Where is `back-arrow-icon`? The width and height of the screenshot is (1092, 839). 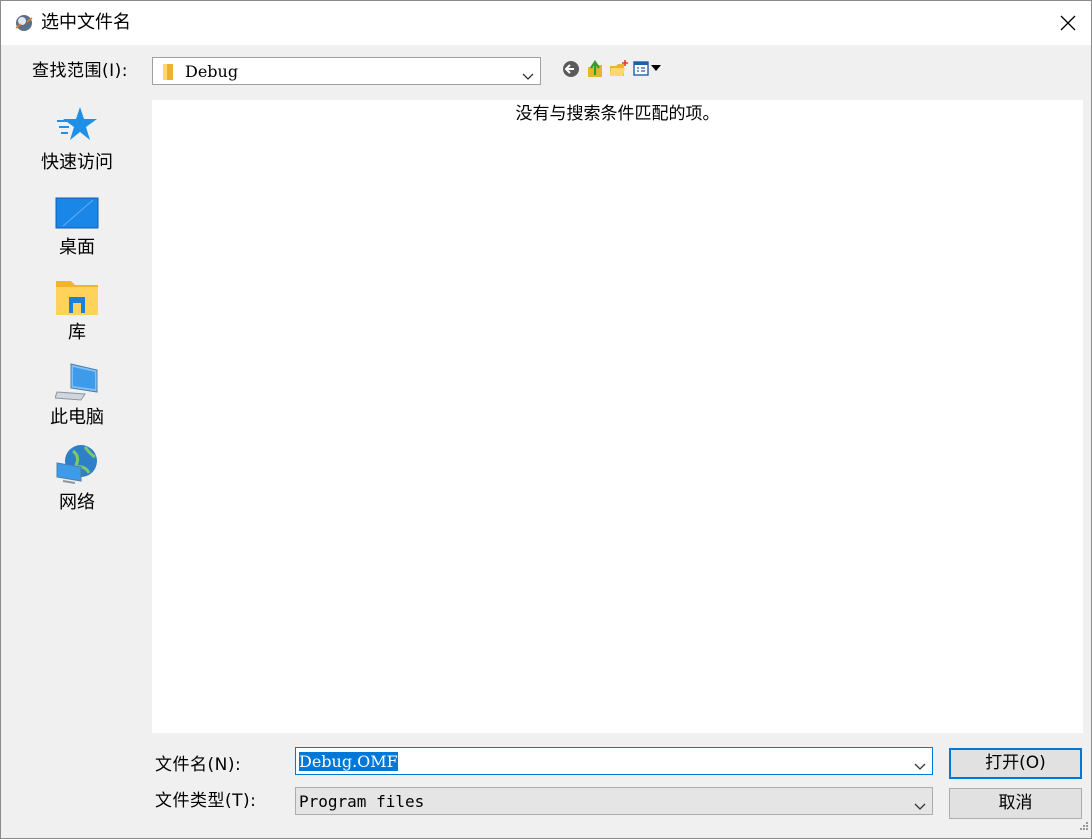 back-arrow-icon is located at coordinates (571, 69).